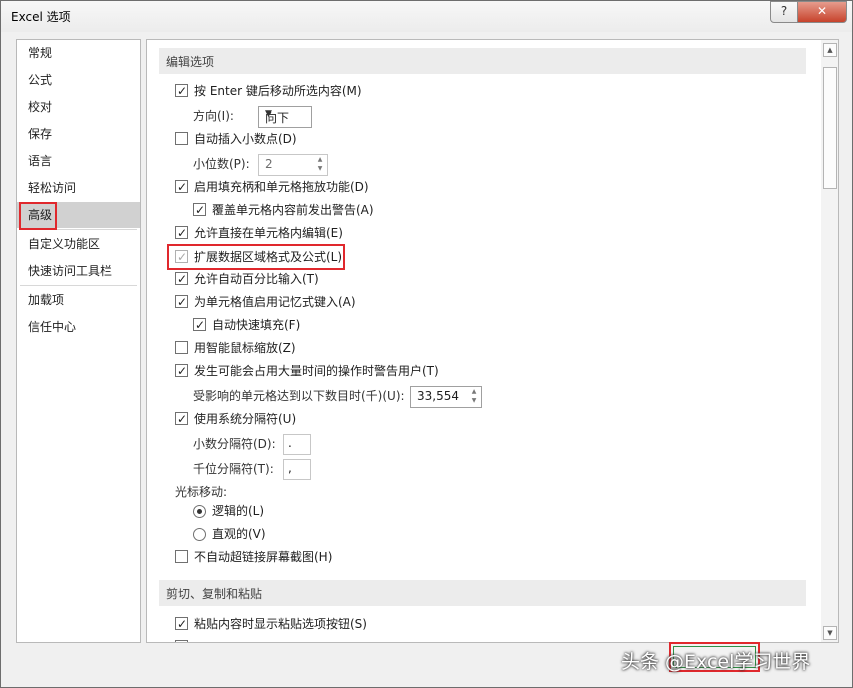 This screenshot has height=688, width=853. Describe the element at coordinates (78, 244) in the screenshot. I see `nav-item-customize-ribbon: 自定义功能区` at that location.